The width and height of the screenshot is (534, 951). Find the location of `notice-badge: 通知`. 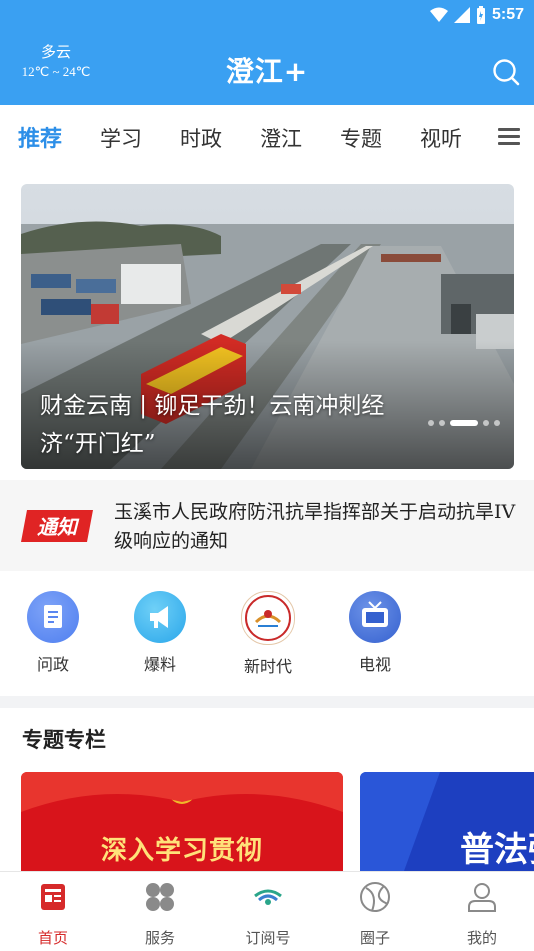

notice-badge: 通知 is located at coordinates (57, 526).